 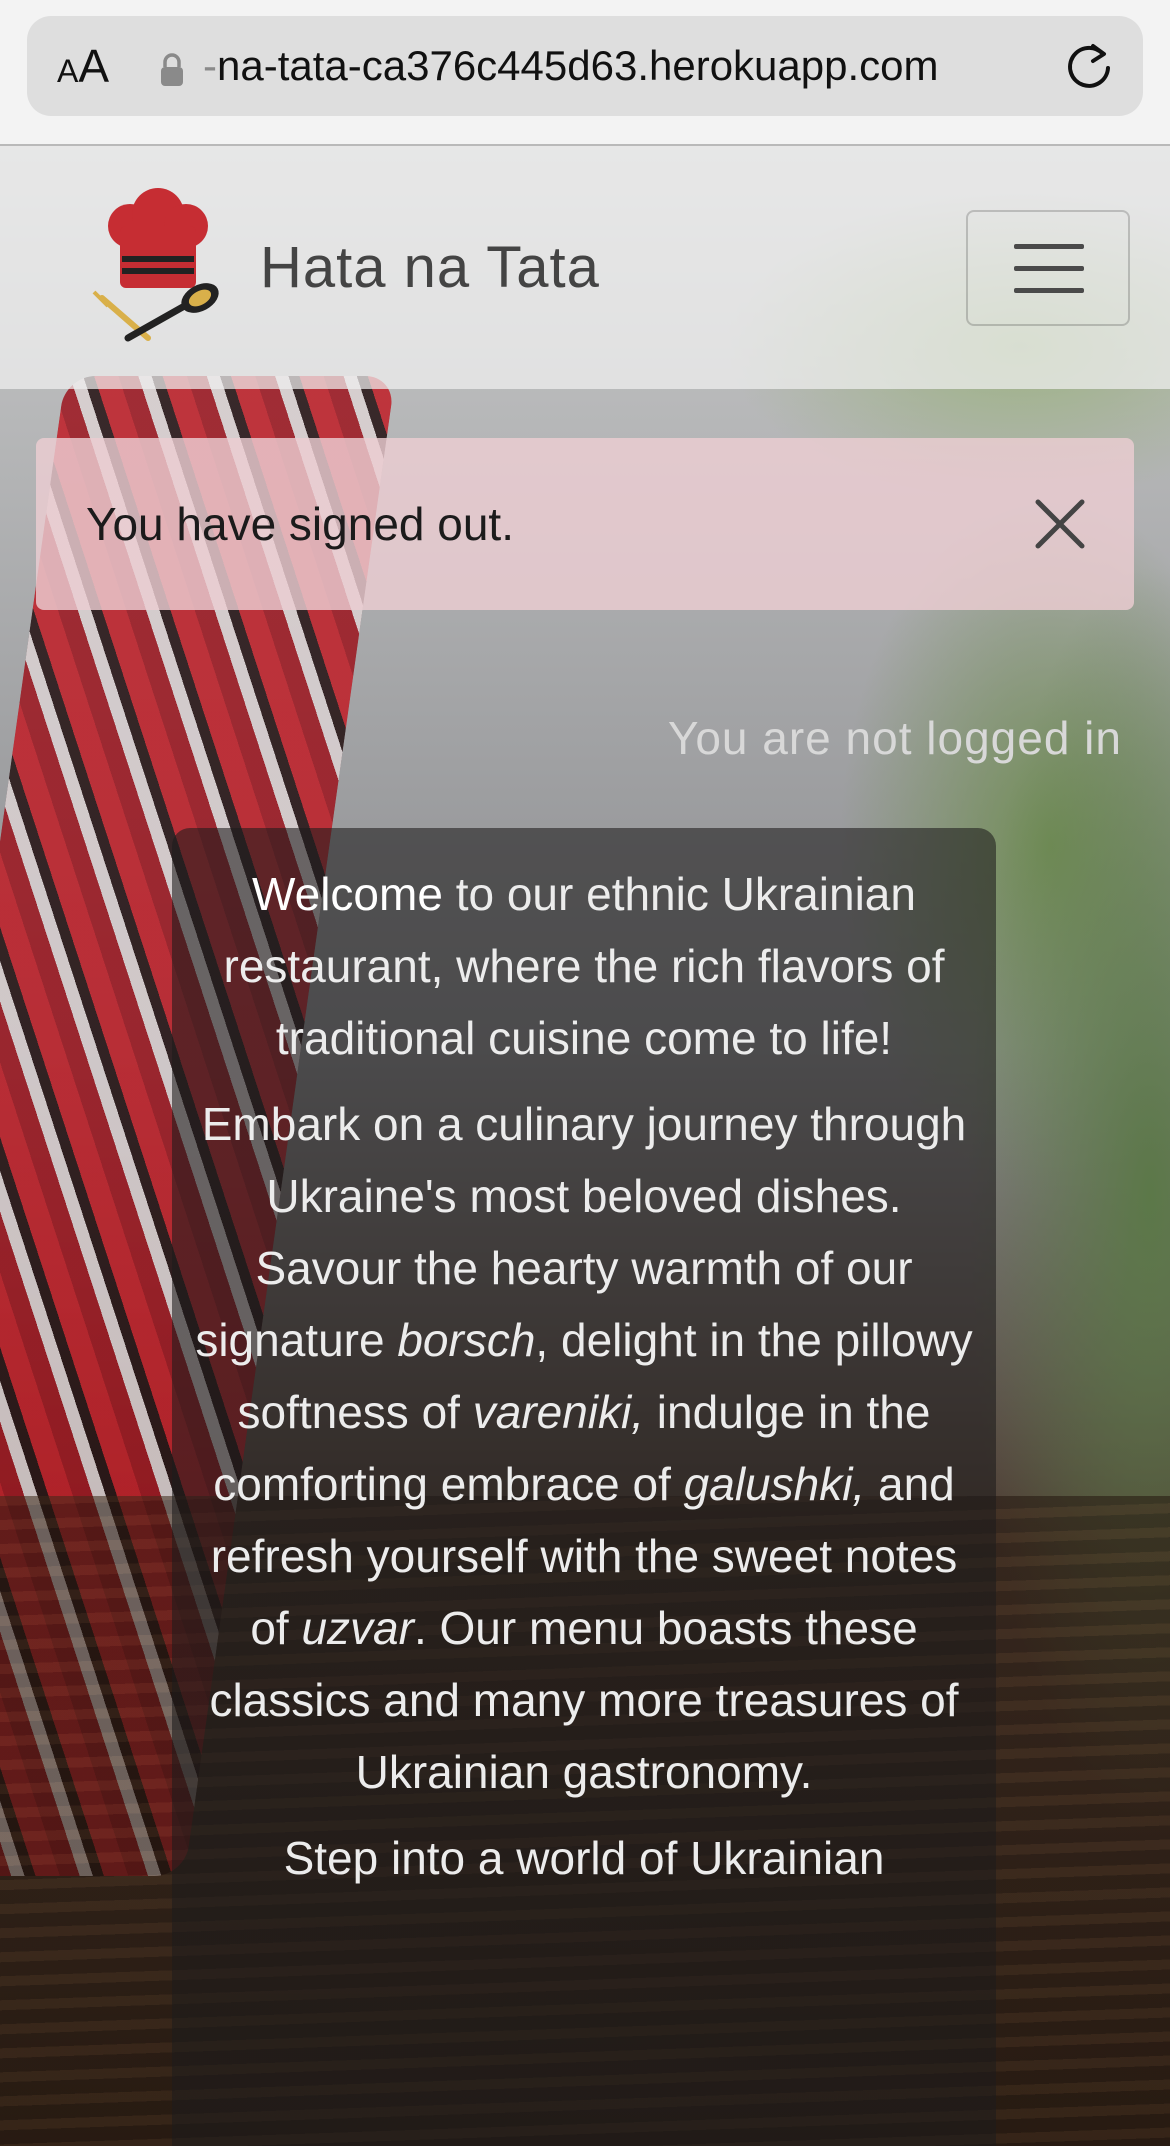 What do you see at coordinates (68, 71) in the screenshot?
I see `text-size-small-glyph: A` at bounding box center [68, 71].